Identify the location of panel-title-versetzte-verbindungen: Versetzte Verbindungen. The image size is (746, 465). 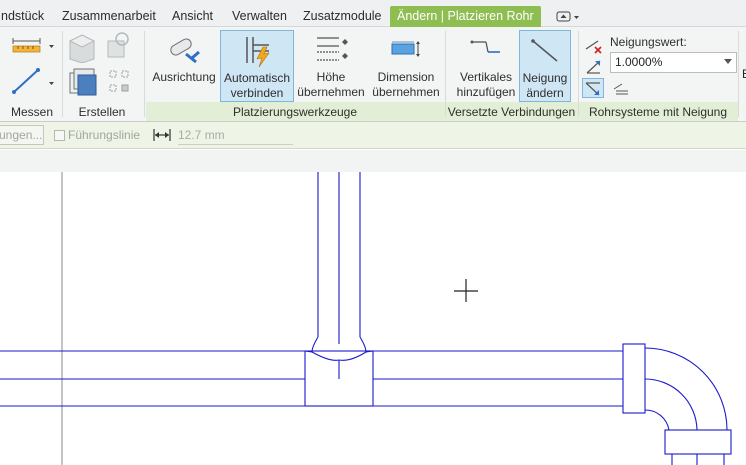
(511, 112).